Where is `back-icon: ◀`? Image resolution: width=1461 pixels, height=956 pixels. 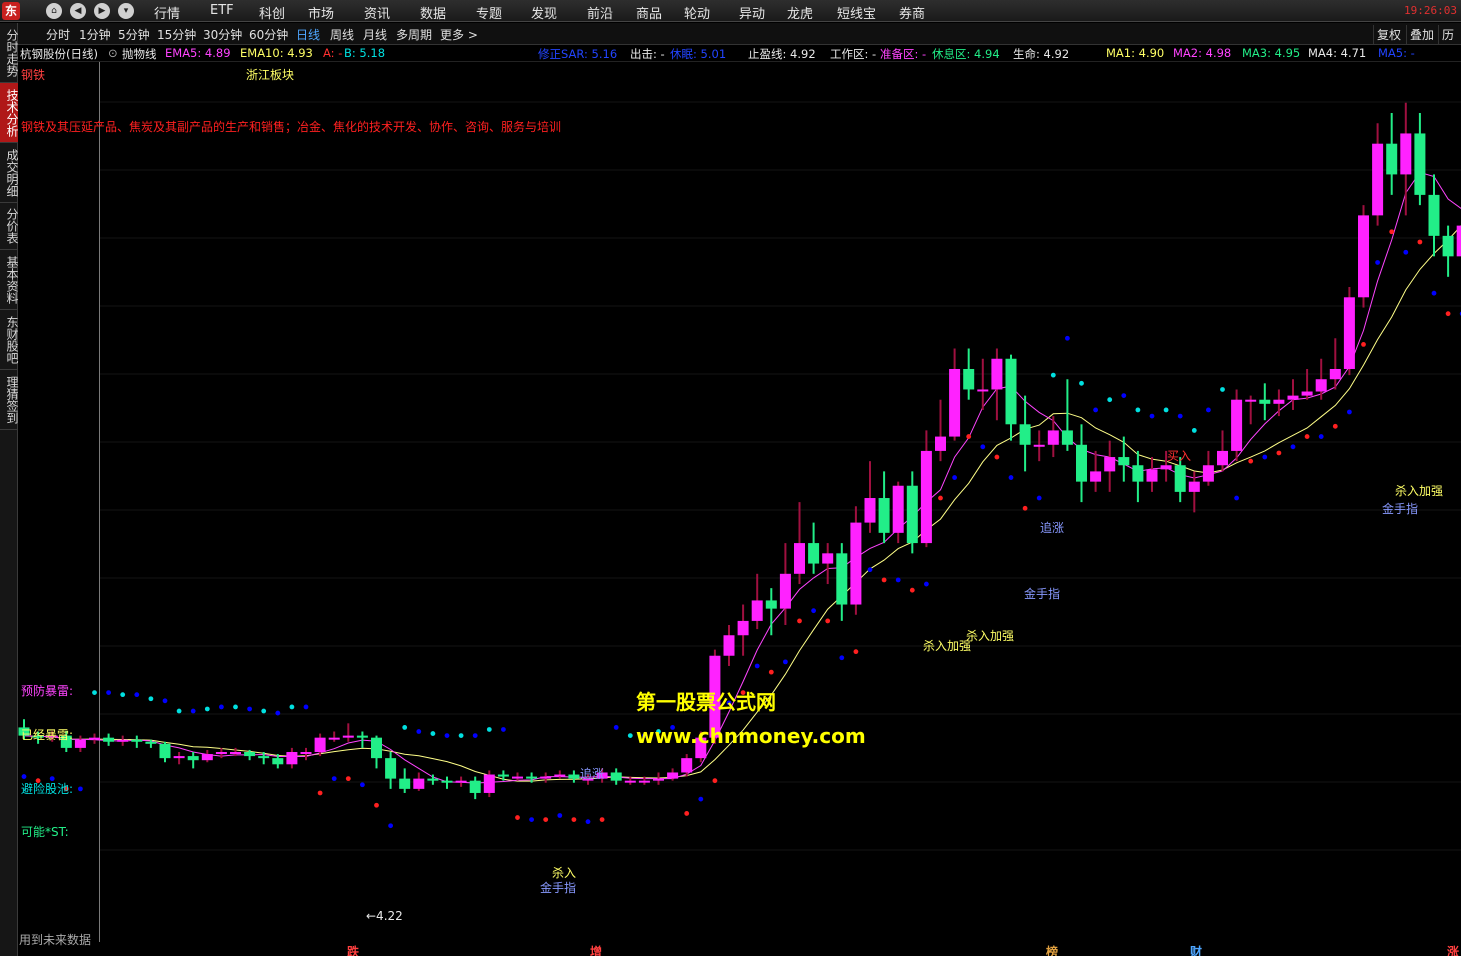 back-icon: ◀ is located at coordinates (78, 11).